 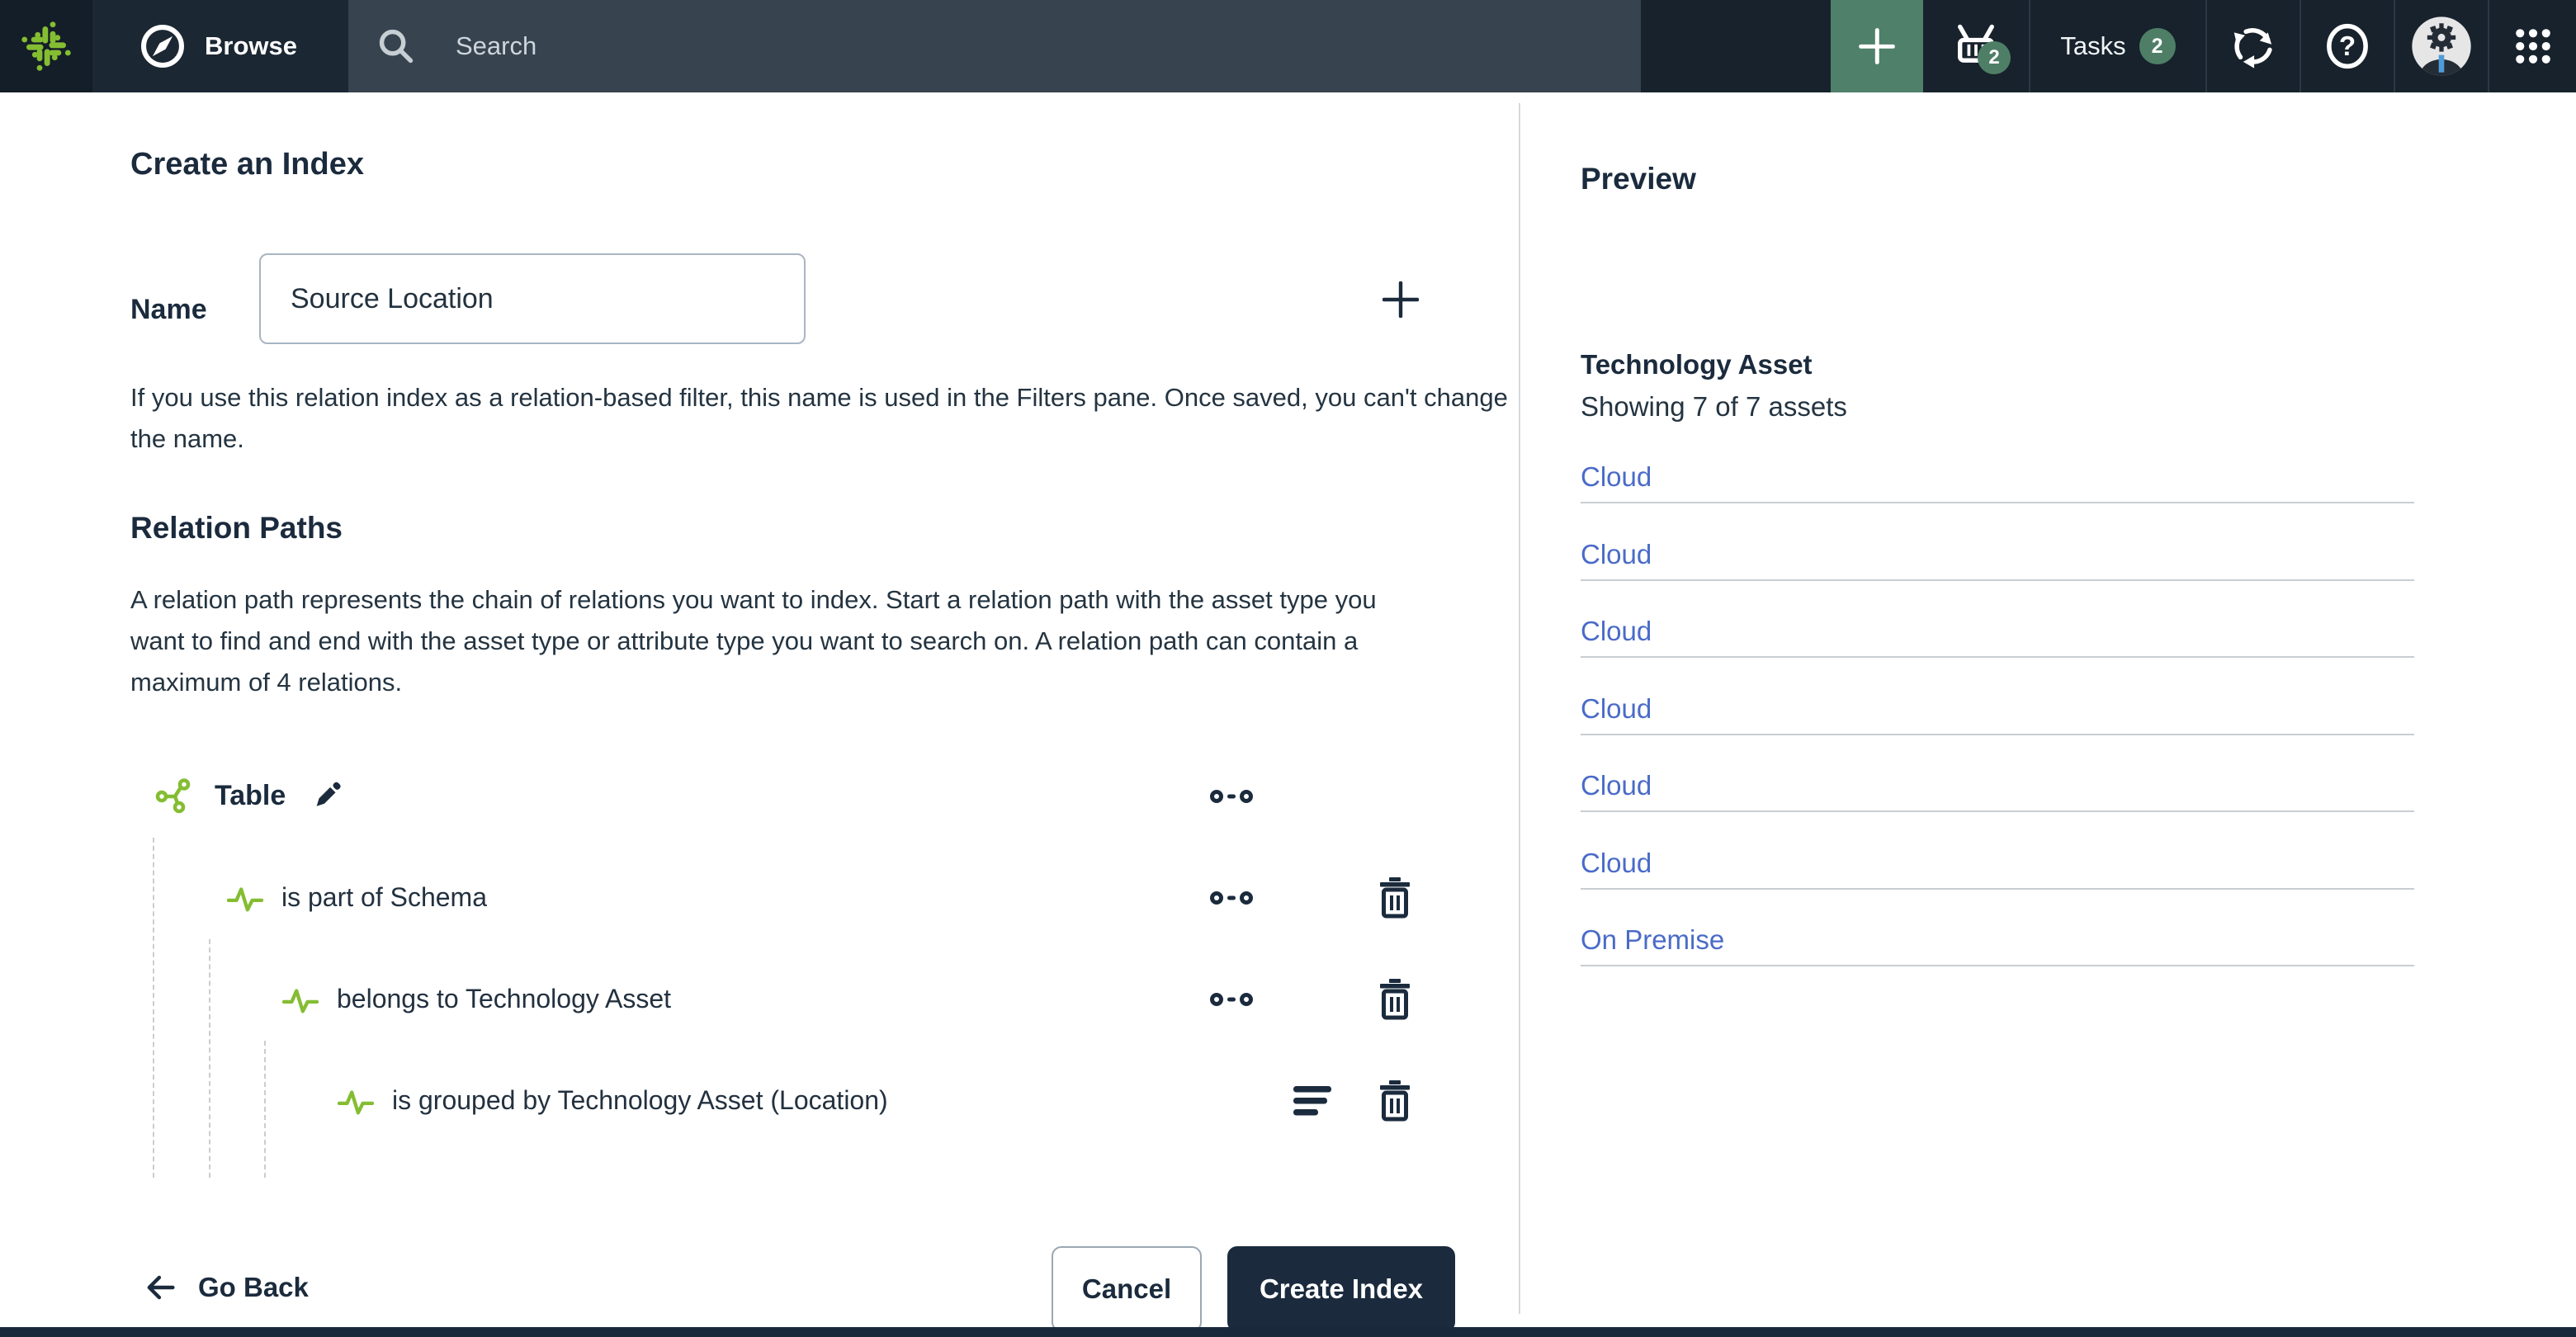 I want to click on tree-row-relation: is part of Schema, so click(x=823, y=897).